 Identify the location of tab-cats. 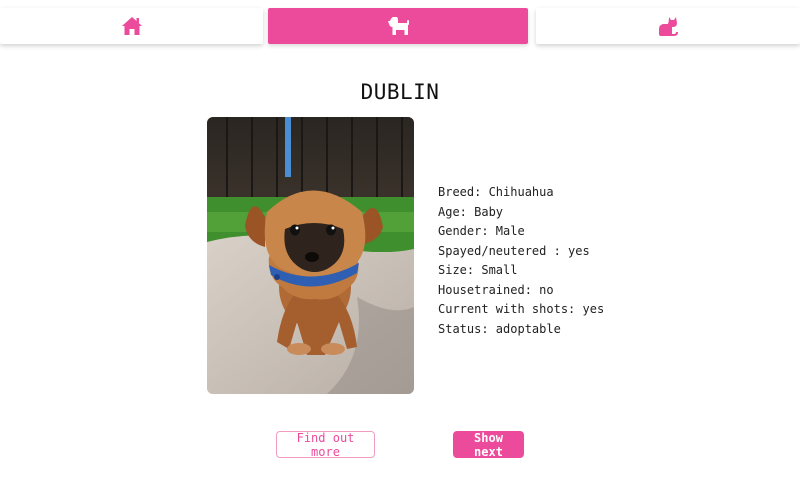
(668, 26).